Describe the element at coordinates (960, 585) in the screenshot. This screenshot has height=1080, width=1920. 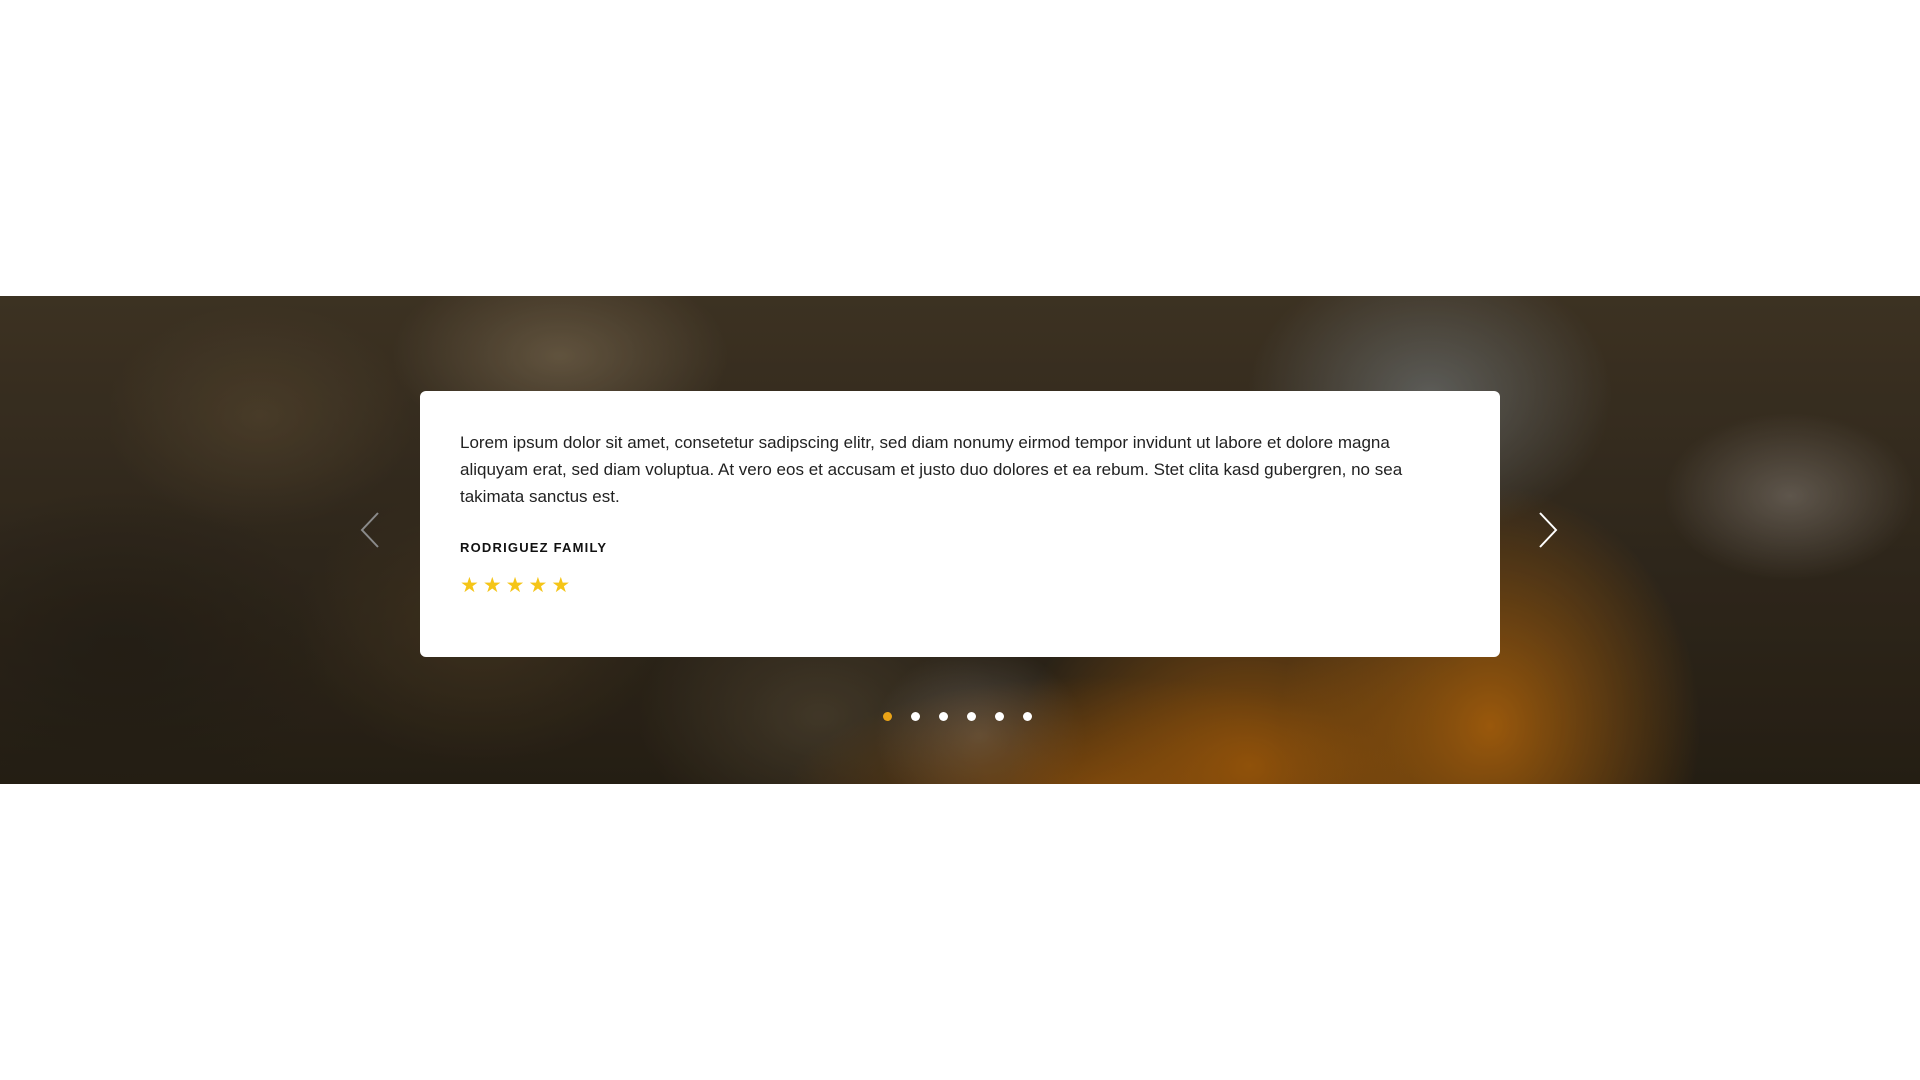
I see `star-rating: ★ ★ ★ ★ ★` at that location.